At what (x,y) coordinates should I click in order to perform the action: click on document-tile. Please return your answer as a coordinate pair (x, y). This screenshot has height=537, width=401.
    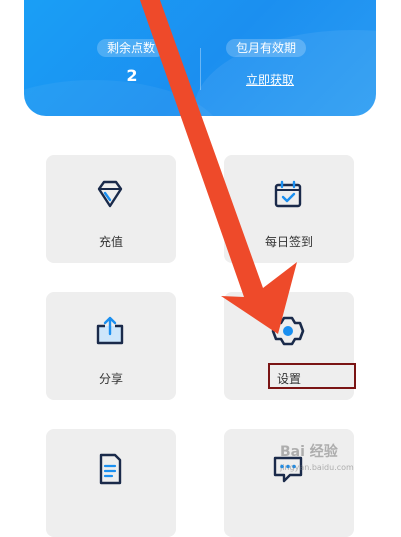
    Looking at the image, I should click on (111, 483).